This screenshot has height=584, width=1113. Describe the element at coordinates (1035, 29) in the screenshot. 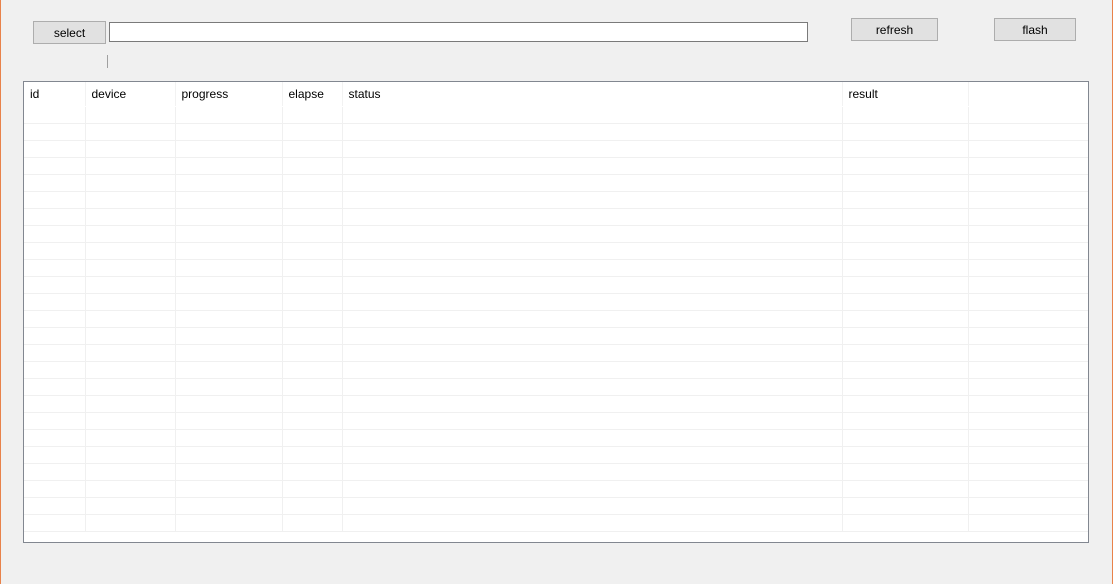

I see `flash-button: flash` at that location.